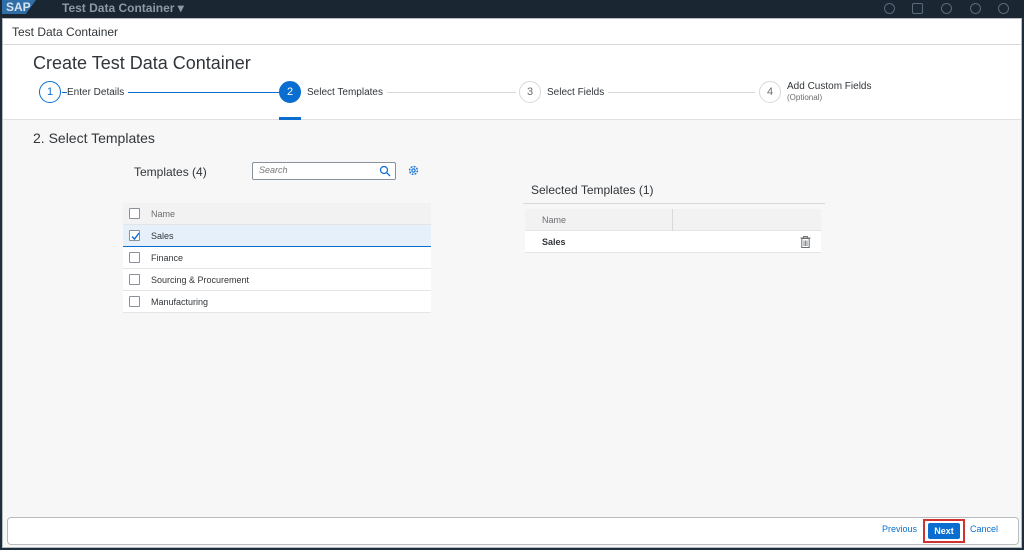 Image resolution: width=1024 pixels, height=550 pixels. I want to click on divider, so click(674, 203).